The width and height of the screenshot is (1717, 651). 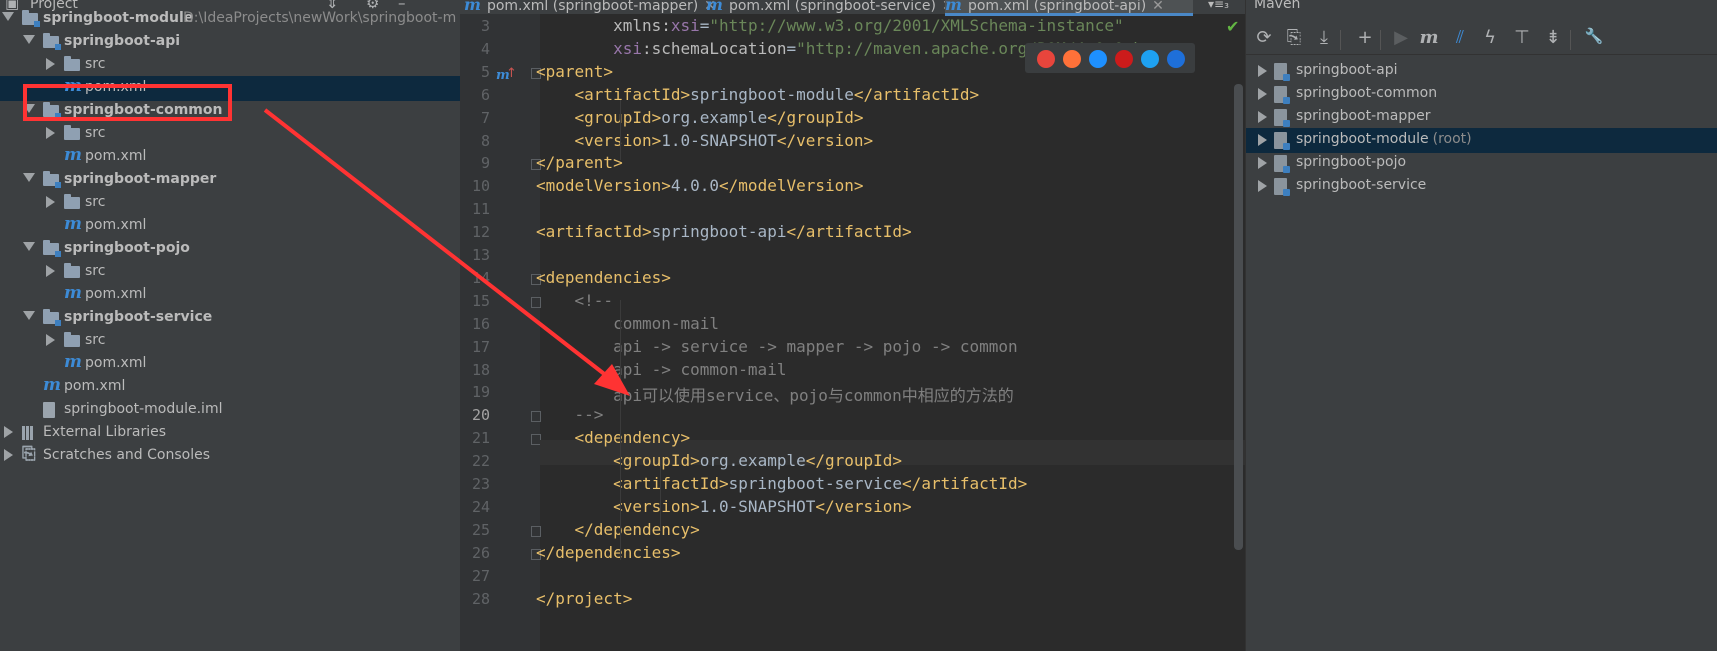 I want to click on code-line: -->, so click(x=570, y=415).